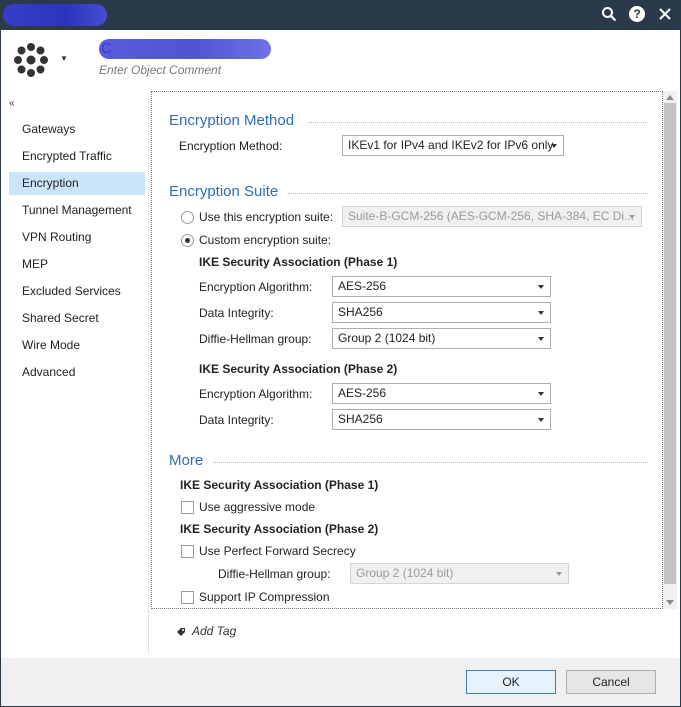  I want to click on more-phase2-title: IKE Security Association (Phase 2), so click(279, 529).